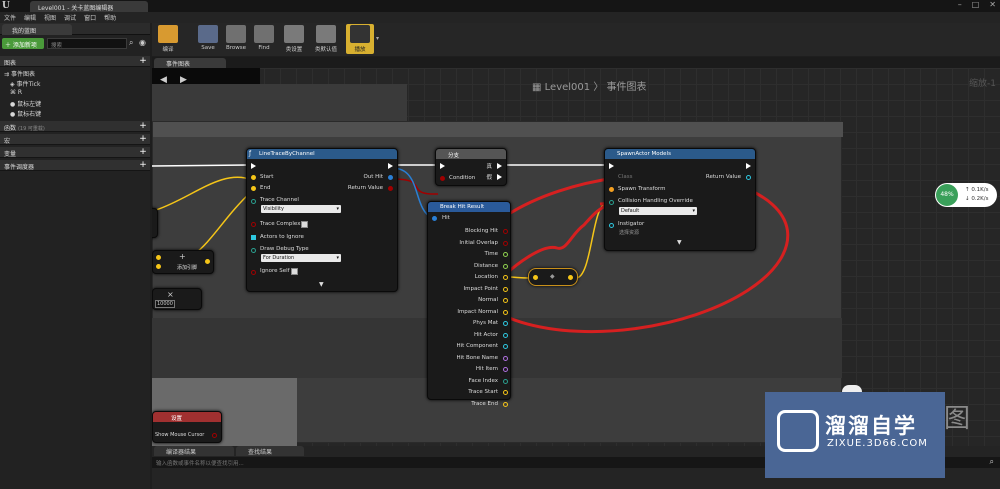  I want to click on close-icon: ✕, so click(992, 6).